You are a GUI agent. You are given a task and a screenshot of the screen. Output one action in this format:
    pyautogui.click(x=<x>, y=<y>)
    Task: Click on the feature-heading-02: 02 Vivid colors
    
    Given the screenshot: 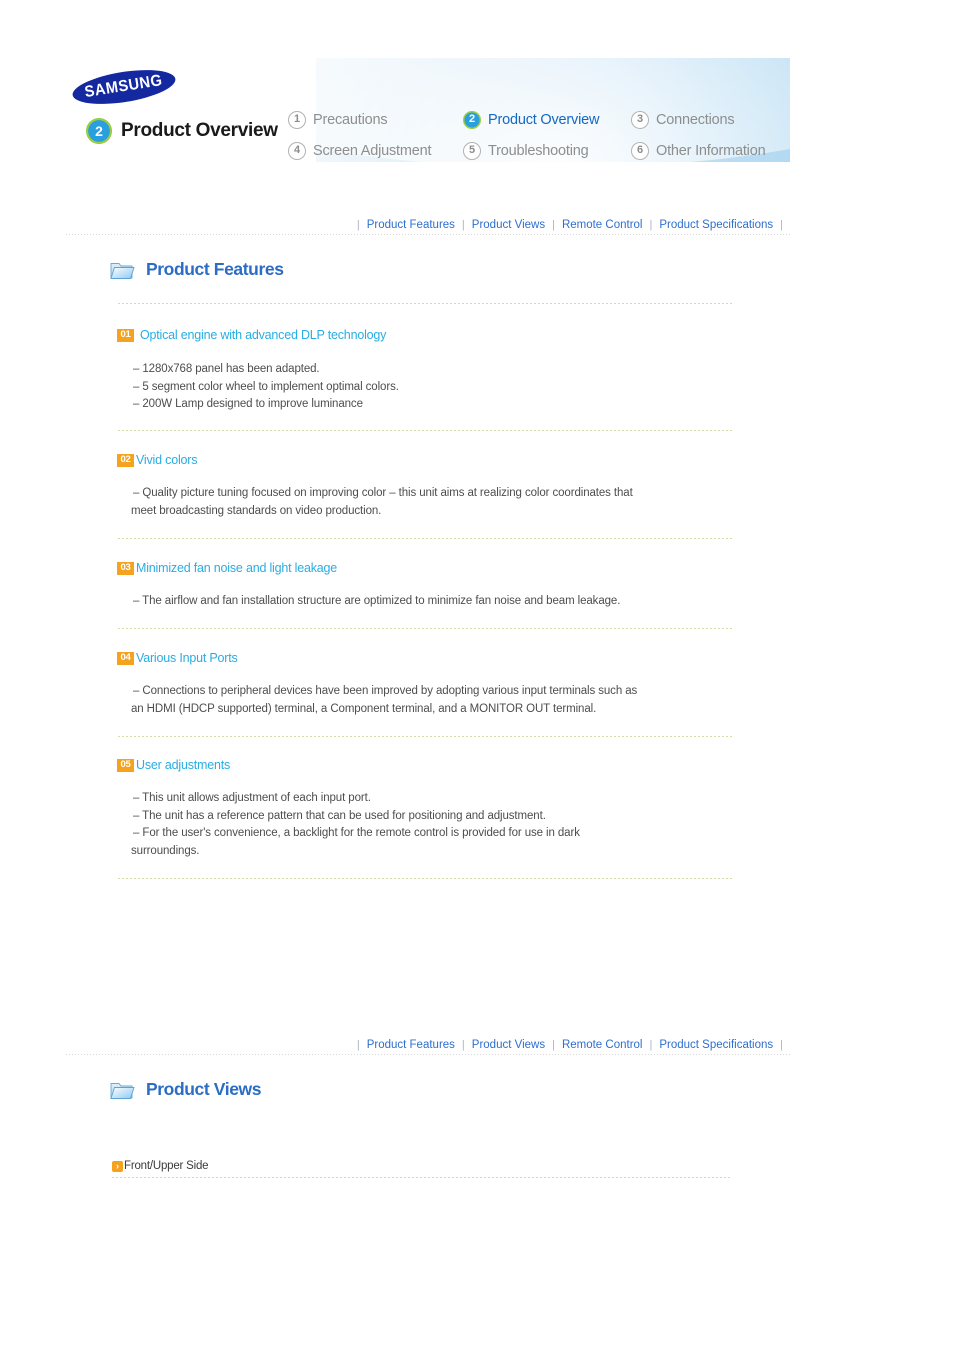 What is the action you would take?
    pyautogui.click(x=157, y=460)
    